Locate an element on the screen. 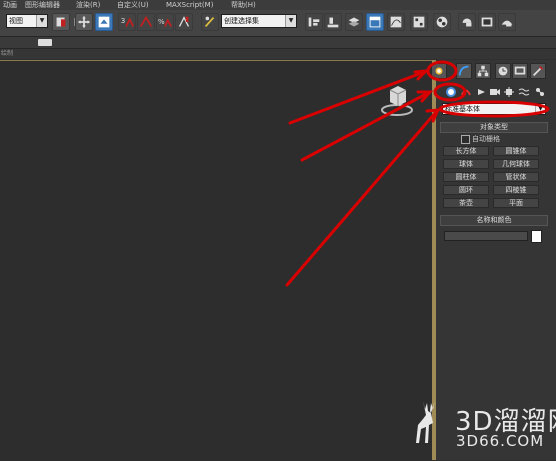  arrow-to-dropdown is located at coordinates (361, 198).